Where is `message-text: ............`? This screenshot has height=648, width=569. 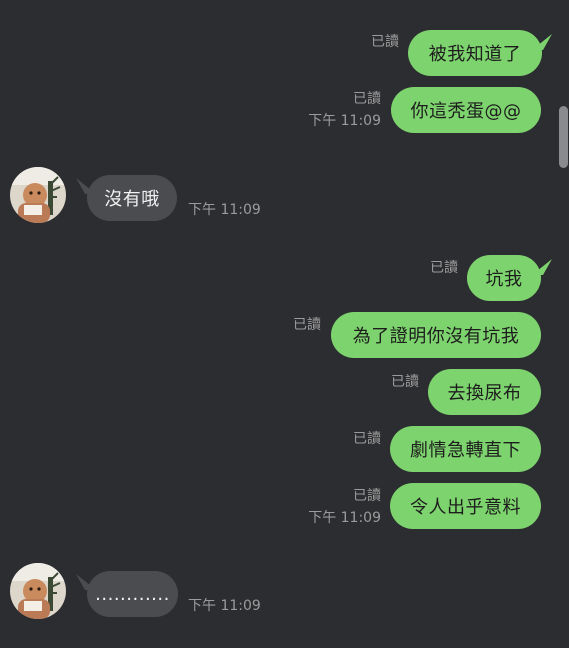 message-text: ............ is located at coordinates (132, 594).